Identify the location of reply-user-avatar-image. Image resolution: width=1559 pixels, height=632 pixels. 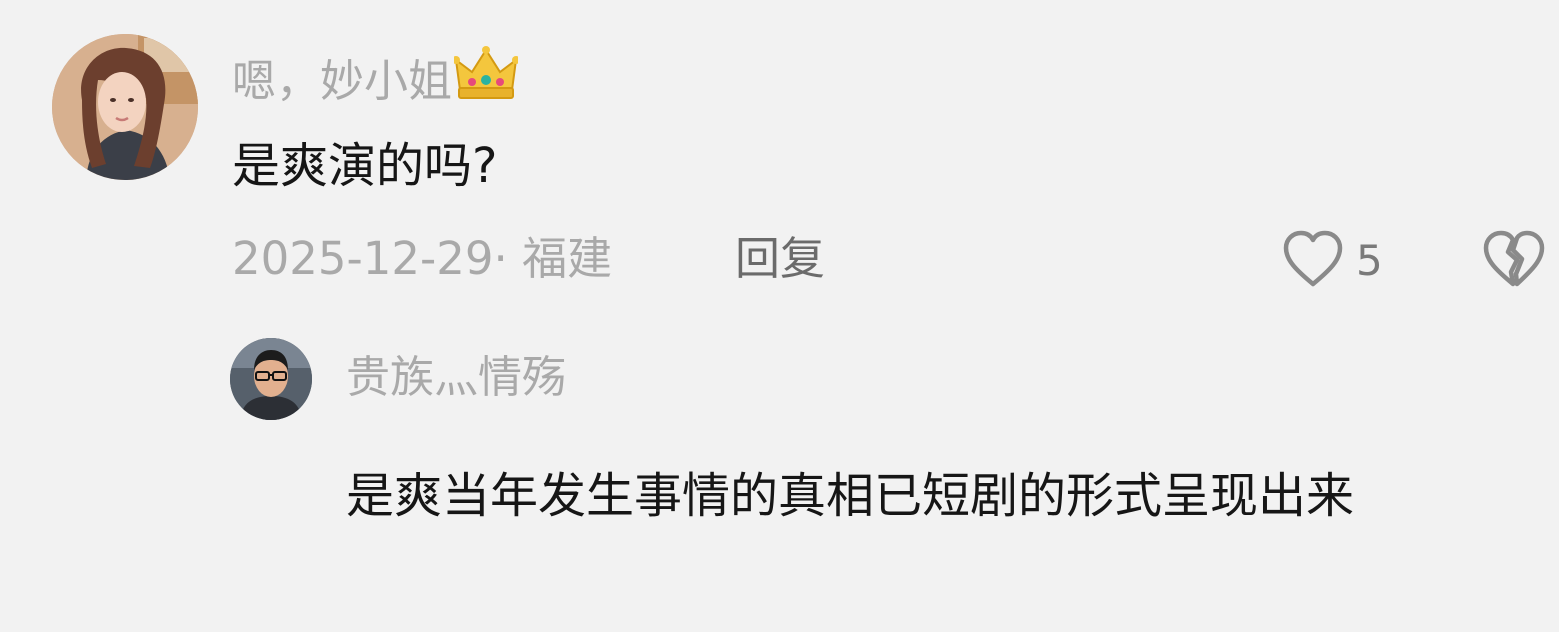
(271, 379).